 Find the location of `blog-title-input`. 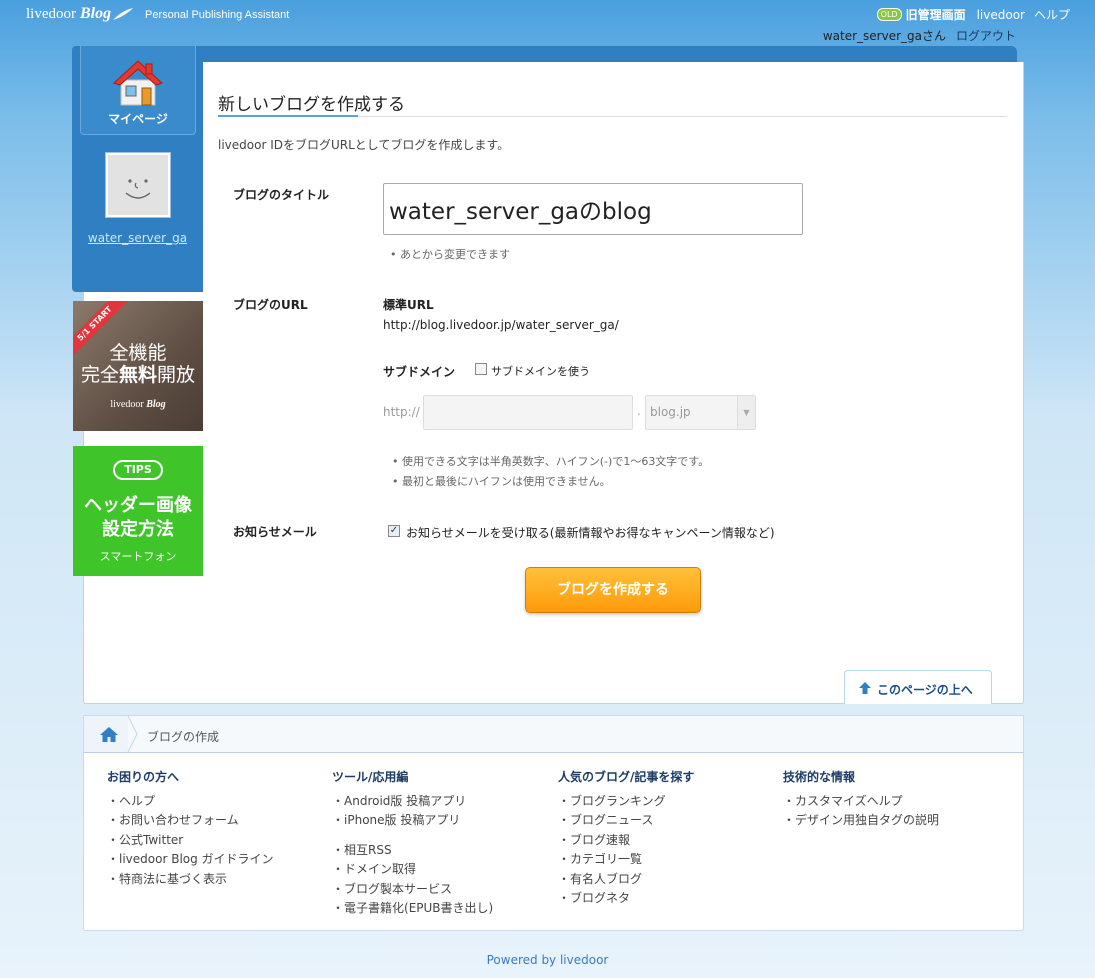

blog-title-input is located at coordinates (593, 209).